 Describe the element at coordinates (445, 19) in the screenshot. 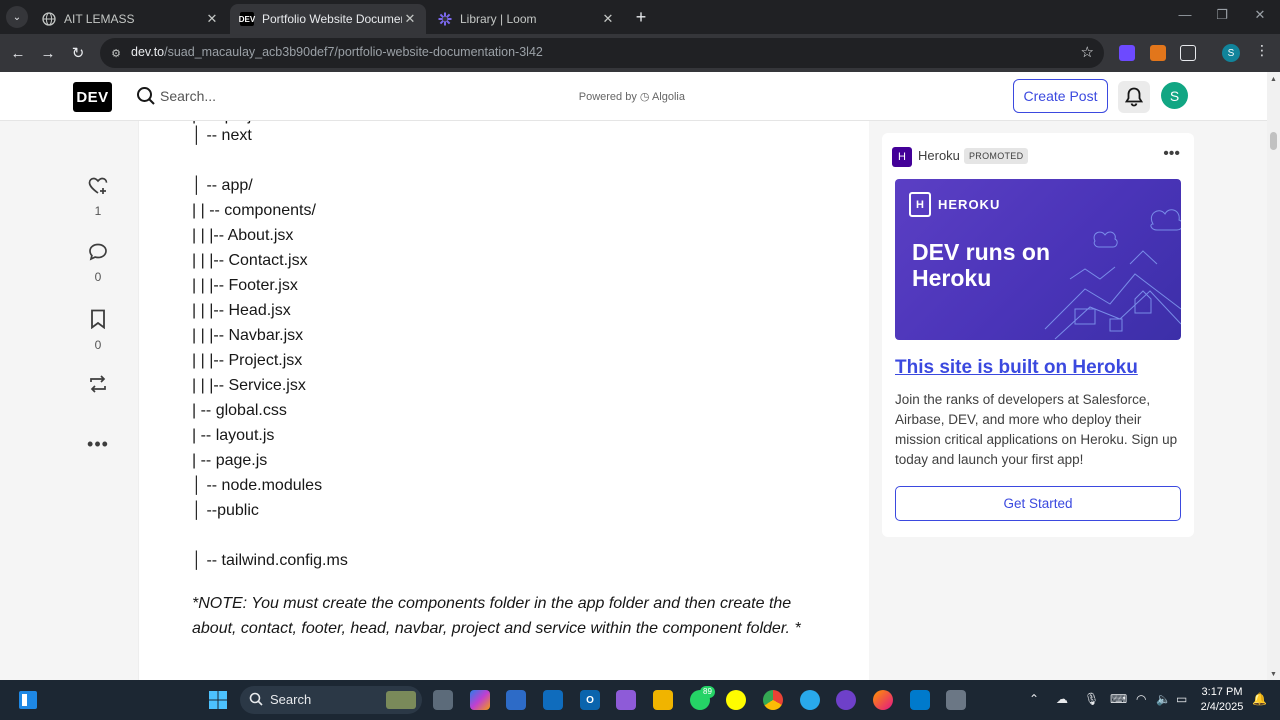

I see `loom-icon` at that location.